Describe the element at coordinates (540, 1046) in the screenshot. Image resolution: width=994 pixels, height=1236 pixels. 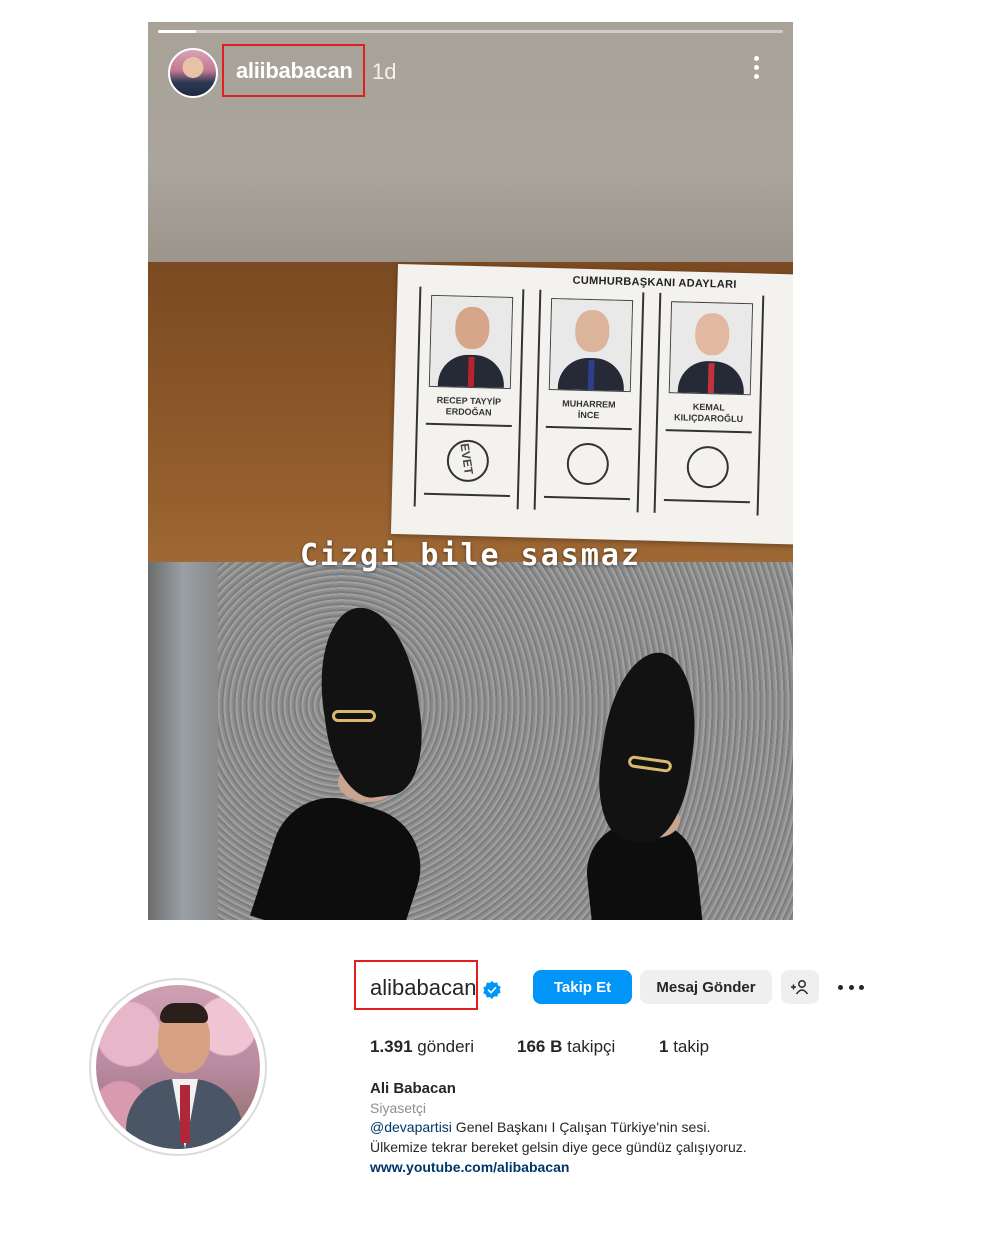
I see `followers-value: 166 B` at that location.